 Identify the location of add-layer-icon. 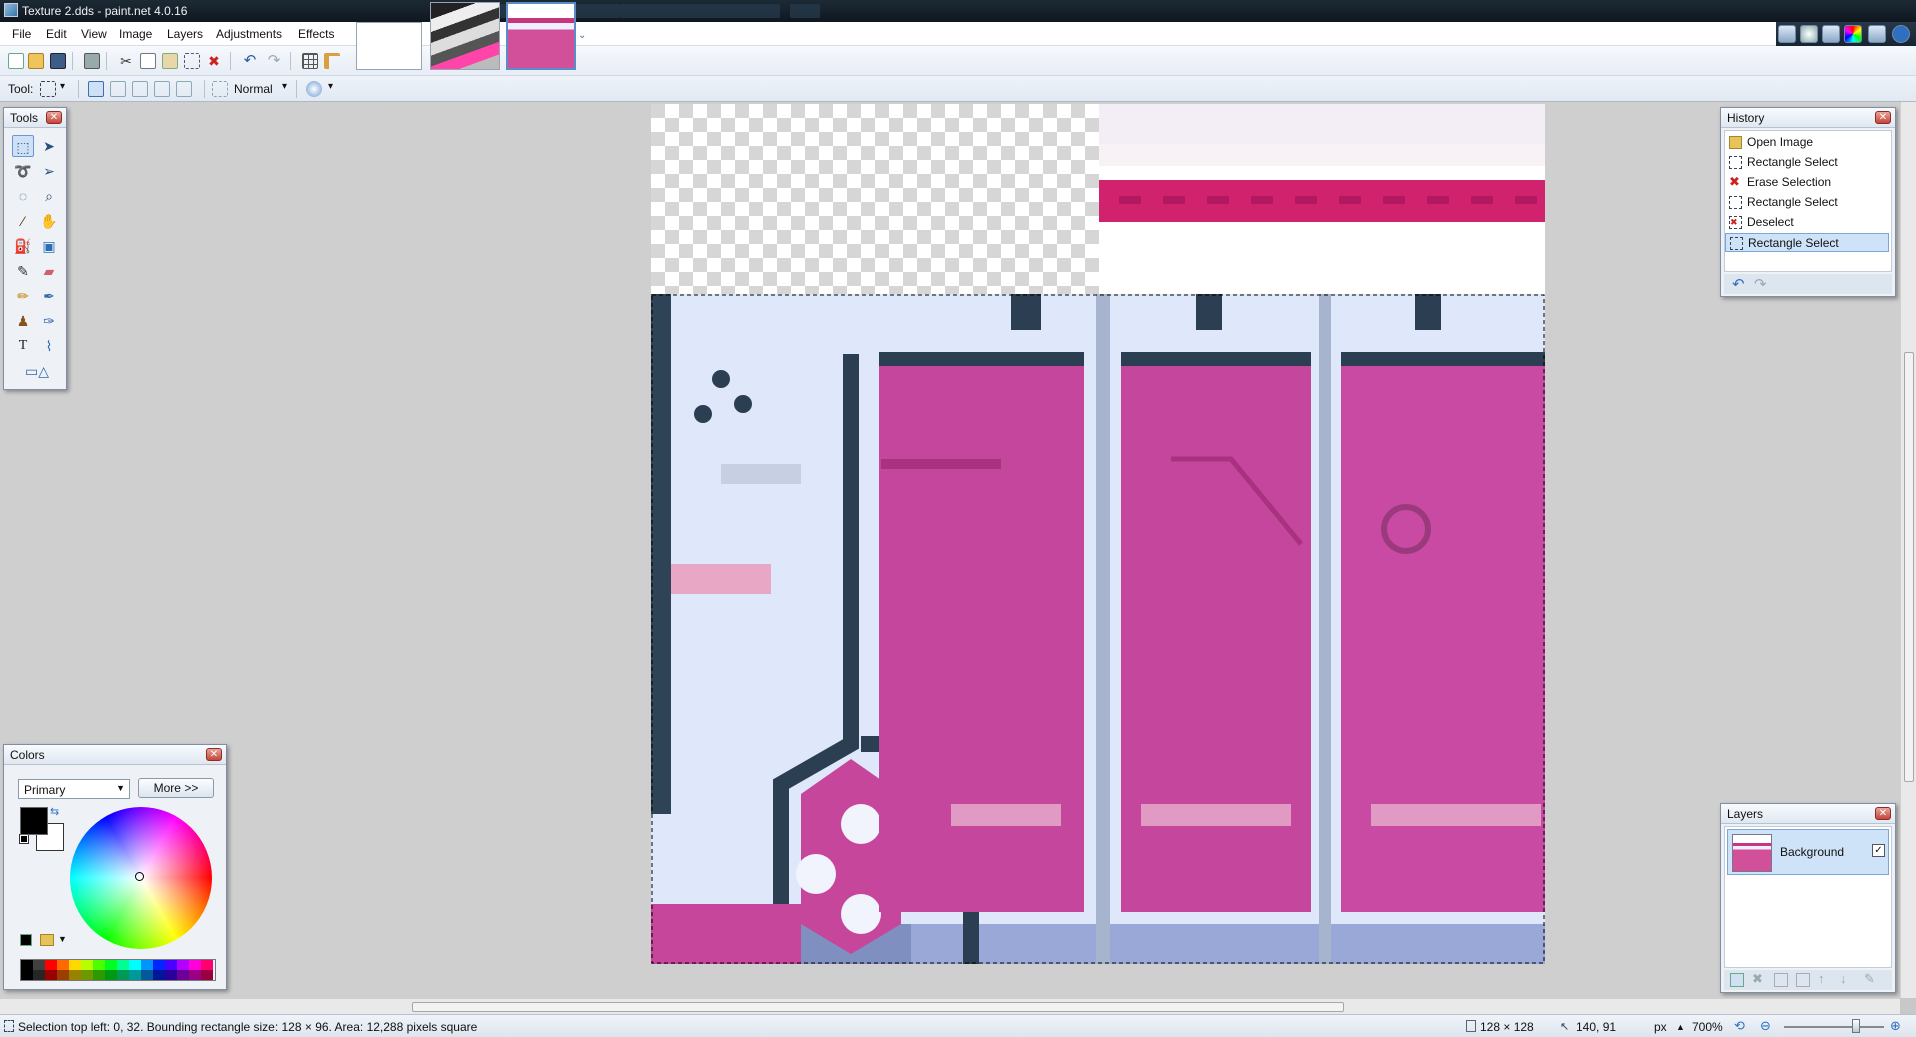
(1737, 980).